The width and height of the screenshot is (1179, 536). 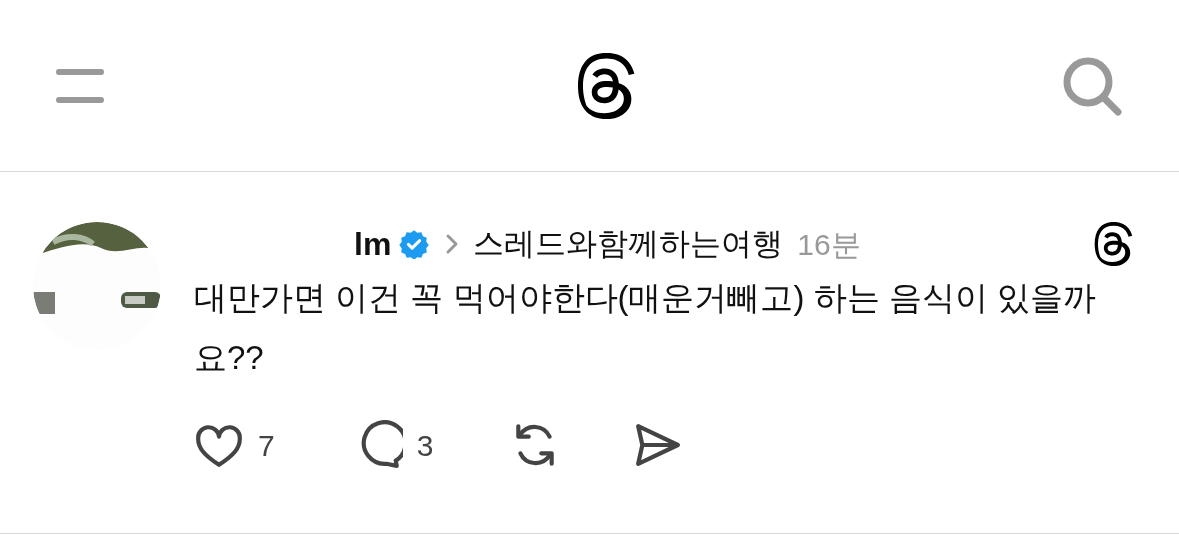 I want to click on reply-button: 3, so click(x=393, y=445).